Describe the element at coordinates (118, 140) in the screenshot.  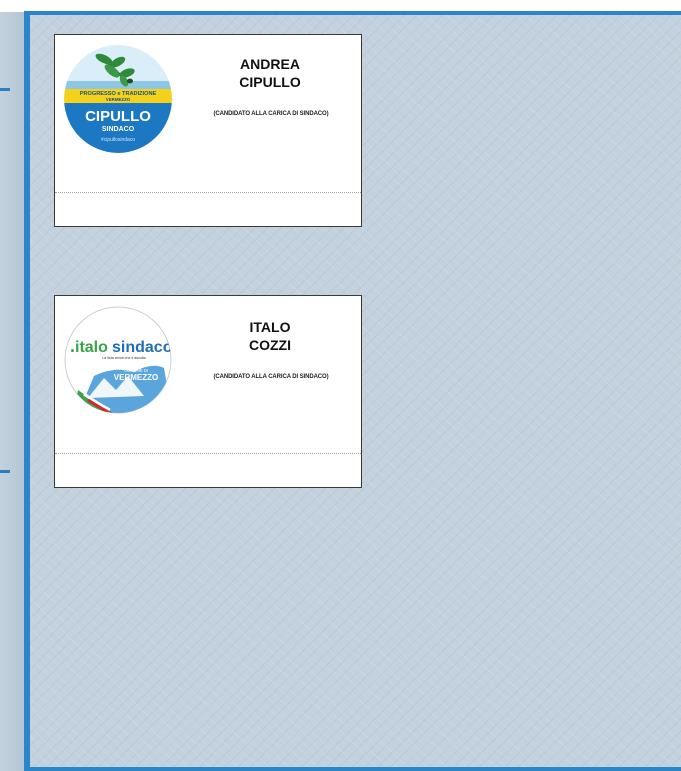
I see `svg-text: #cipullosindaco` at that location.